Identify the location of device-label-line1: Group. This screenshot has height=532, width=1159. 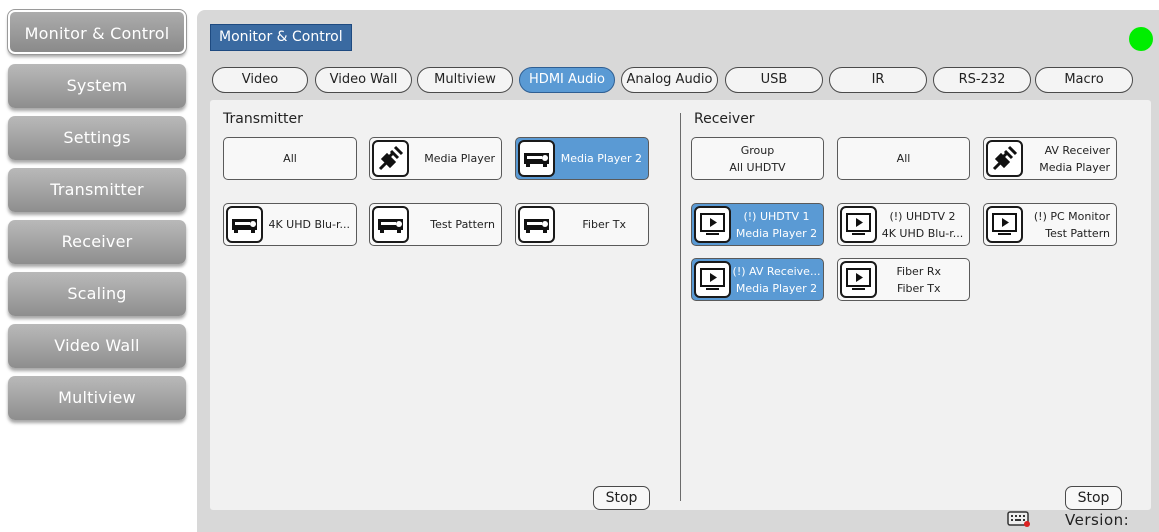
(757, 150).